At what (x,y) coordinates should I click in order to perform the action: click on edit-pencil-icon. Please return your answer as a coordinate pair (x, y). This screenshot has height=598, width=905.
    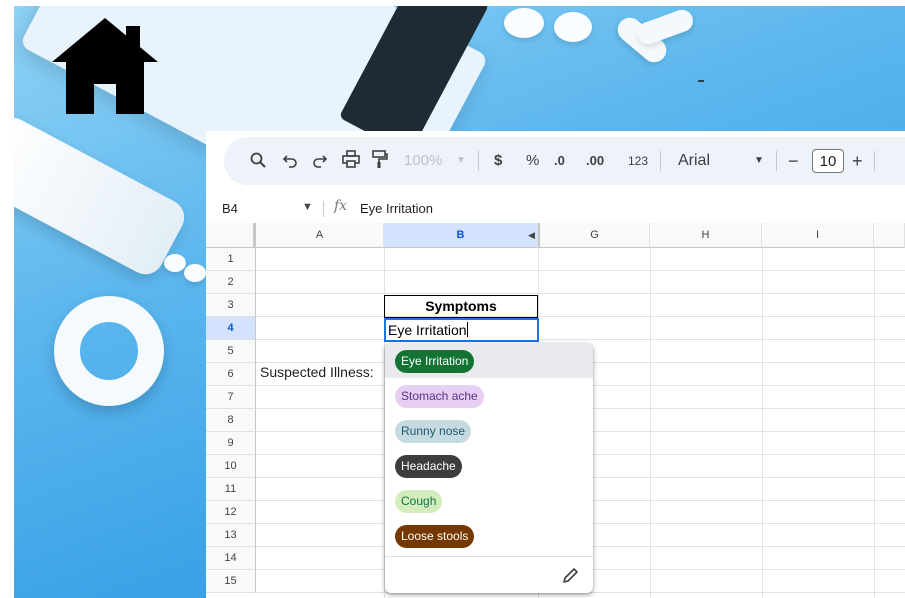
    Looking at the image, I should click on (570, 576).